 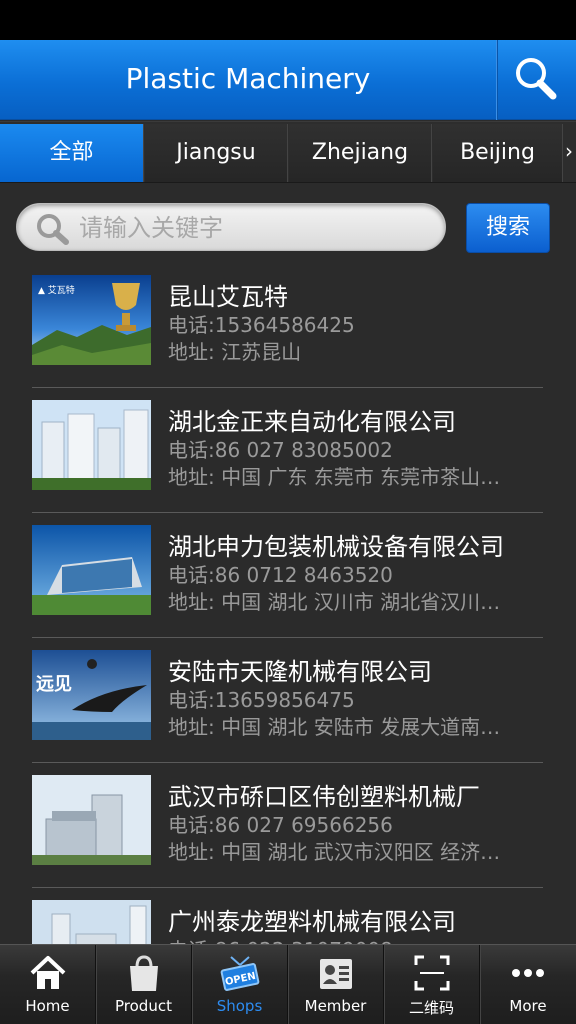 What do you see at coordinates (239, 973) in the screenshot?
I see `open-sign-icon: OPEN` at bounding box center [239, 973].